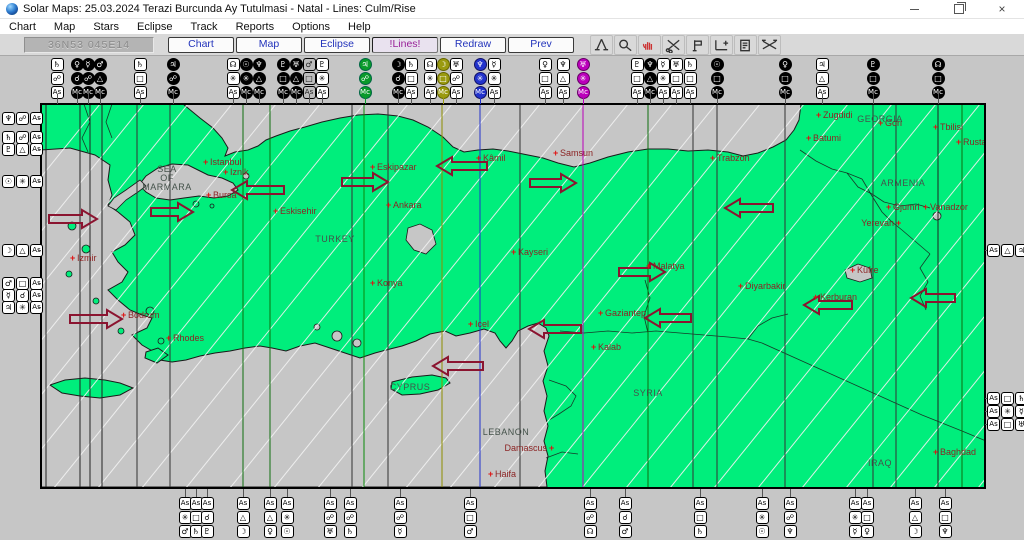  I want to click on menu-item-chart: Chart, so click(22, 27).